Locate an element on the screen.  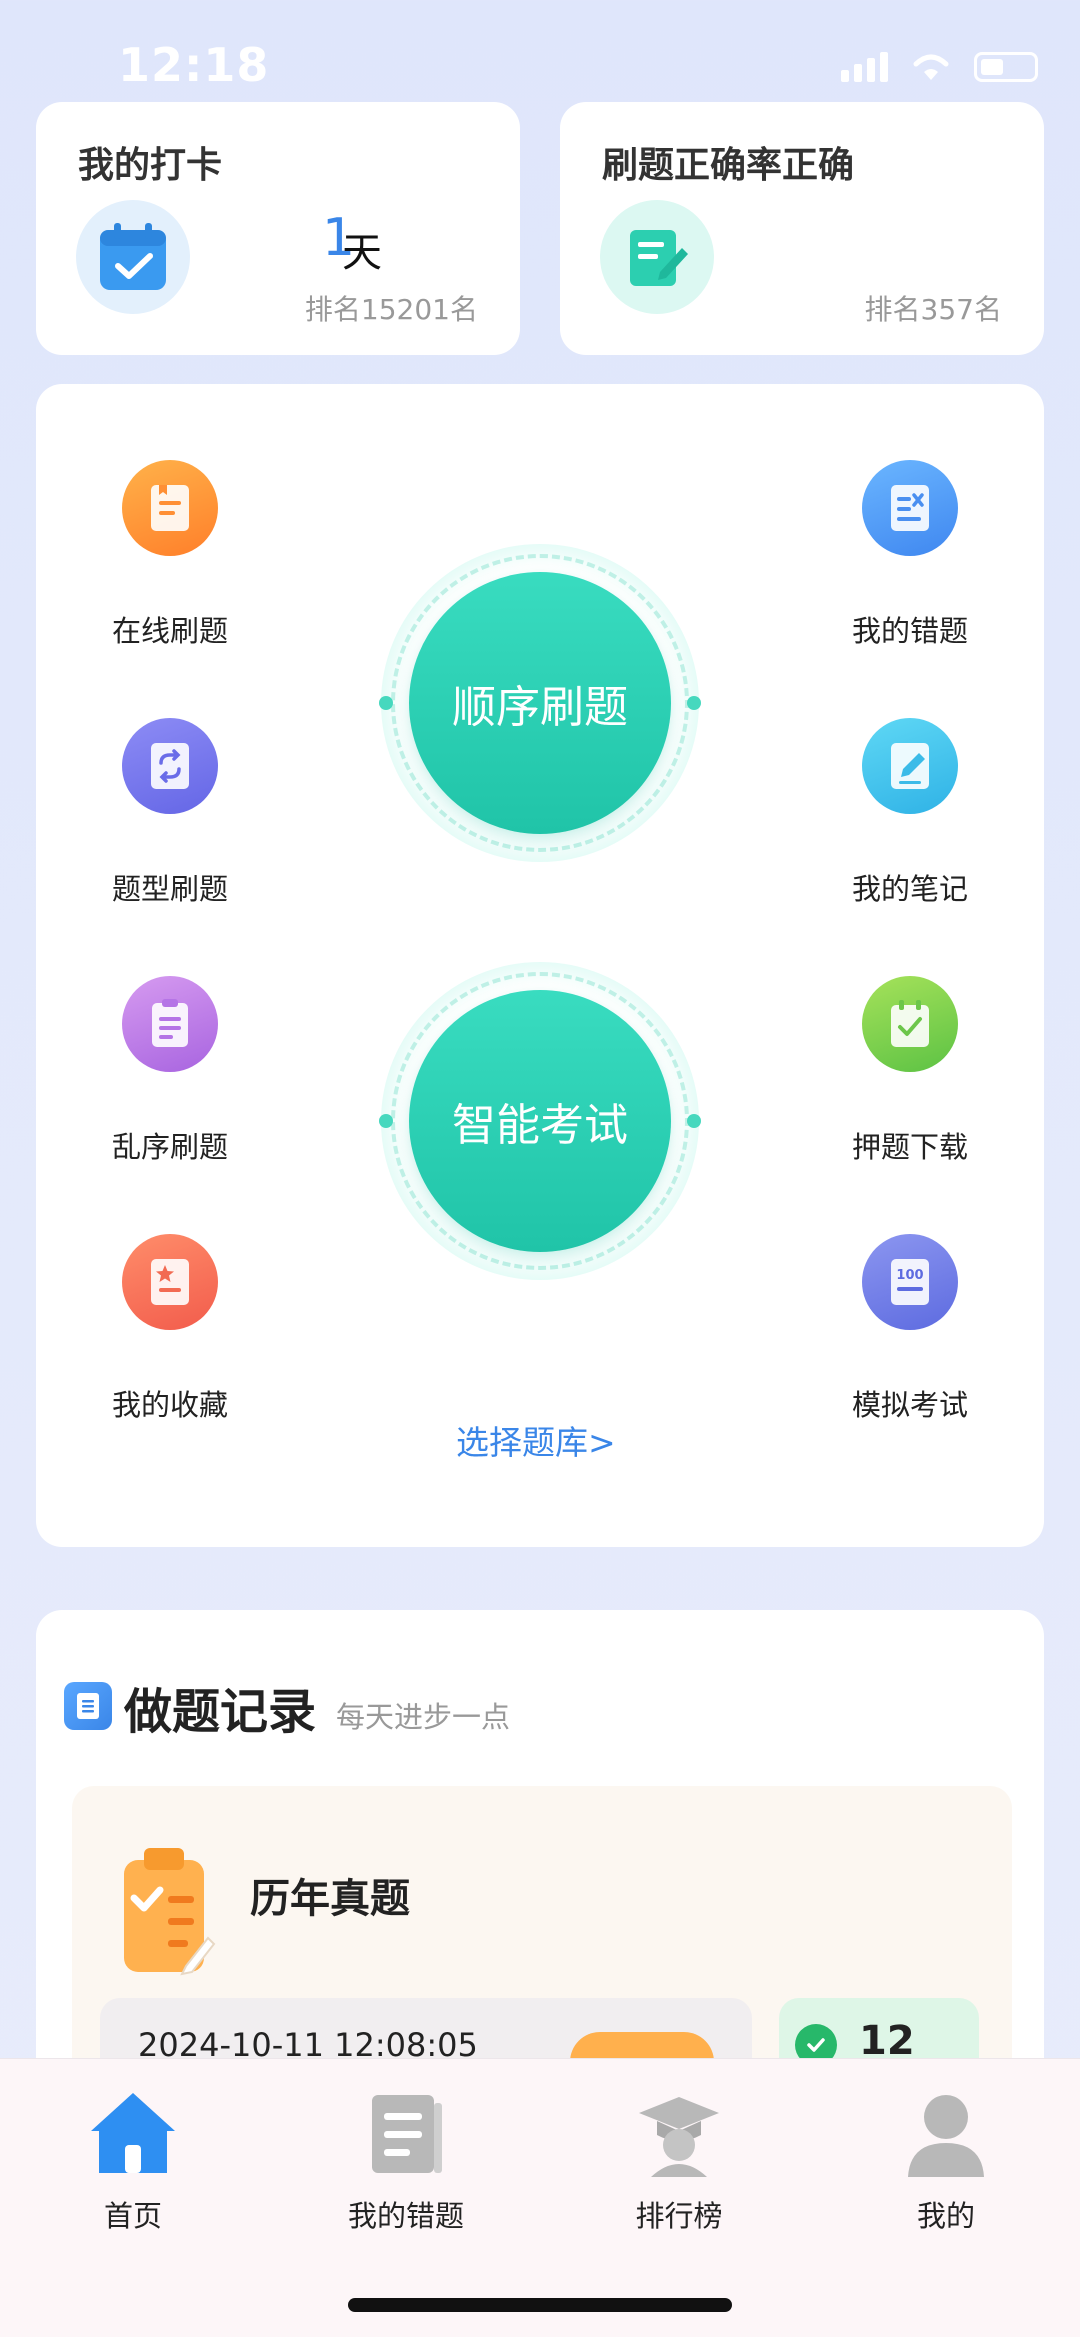
checkin-card: 我的打卡 1 天 排名15201名 is located at coordinates (278, 228).